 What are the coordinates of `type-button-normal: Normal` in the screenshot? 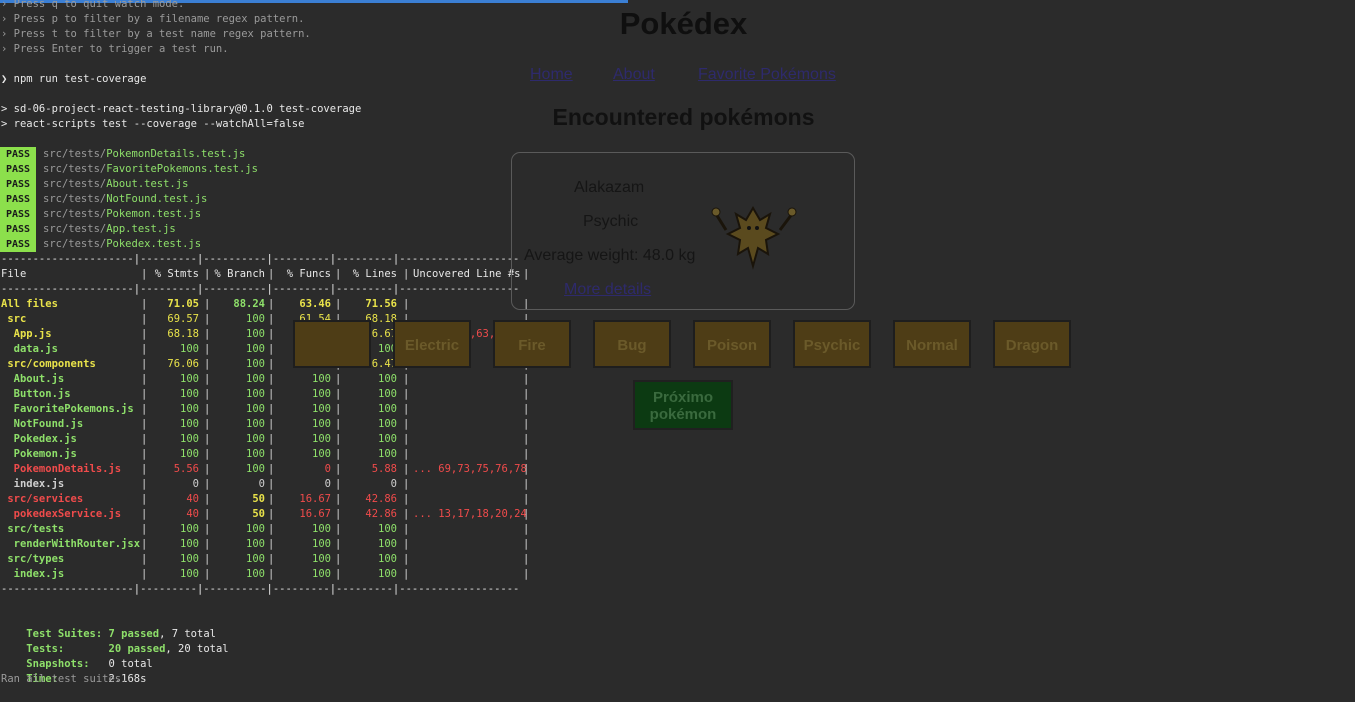 It's located at (932, 344).